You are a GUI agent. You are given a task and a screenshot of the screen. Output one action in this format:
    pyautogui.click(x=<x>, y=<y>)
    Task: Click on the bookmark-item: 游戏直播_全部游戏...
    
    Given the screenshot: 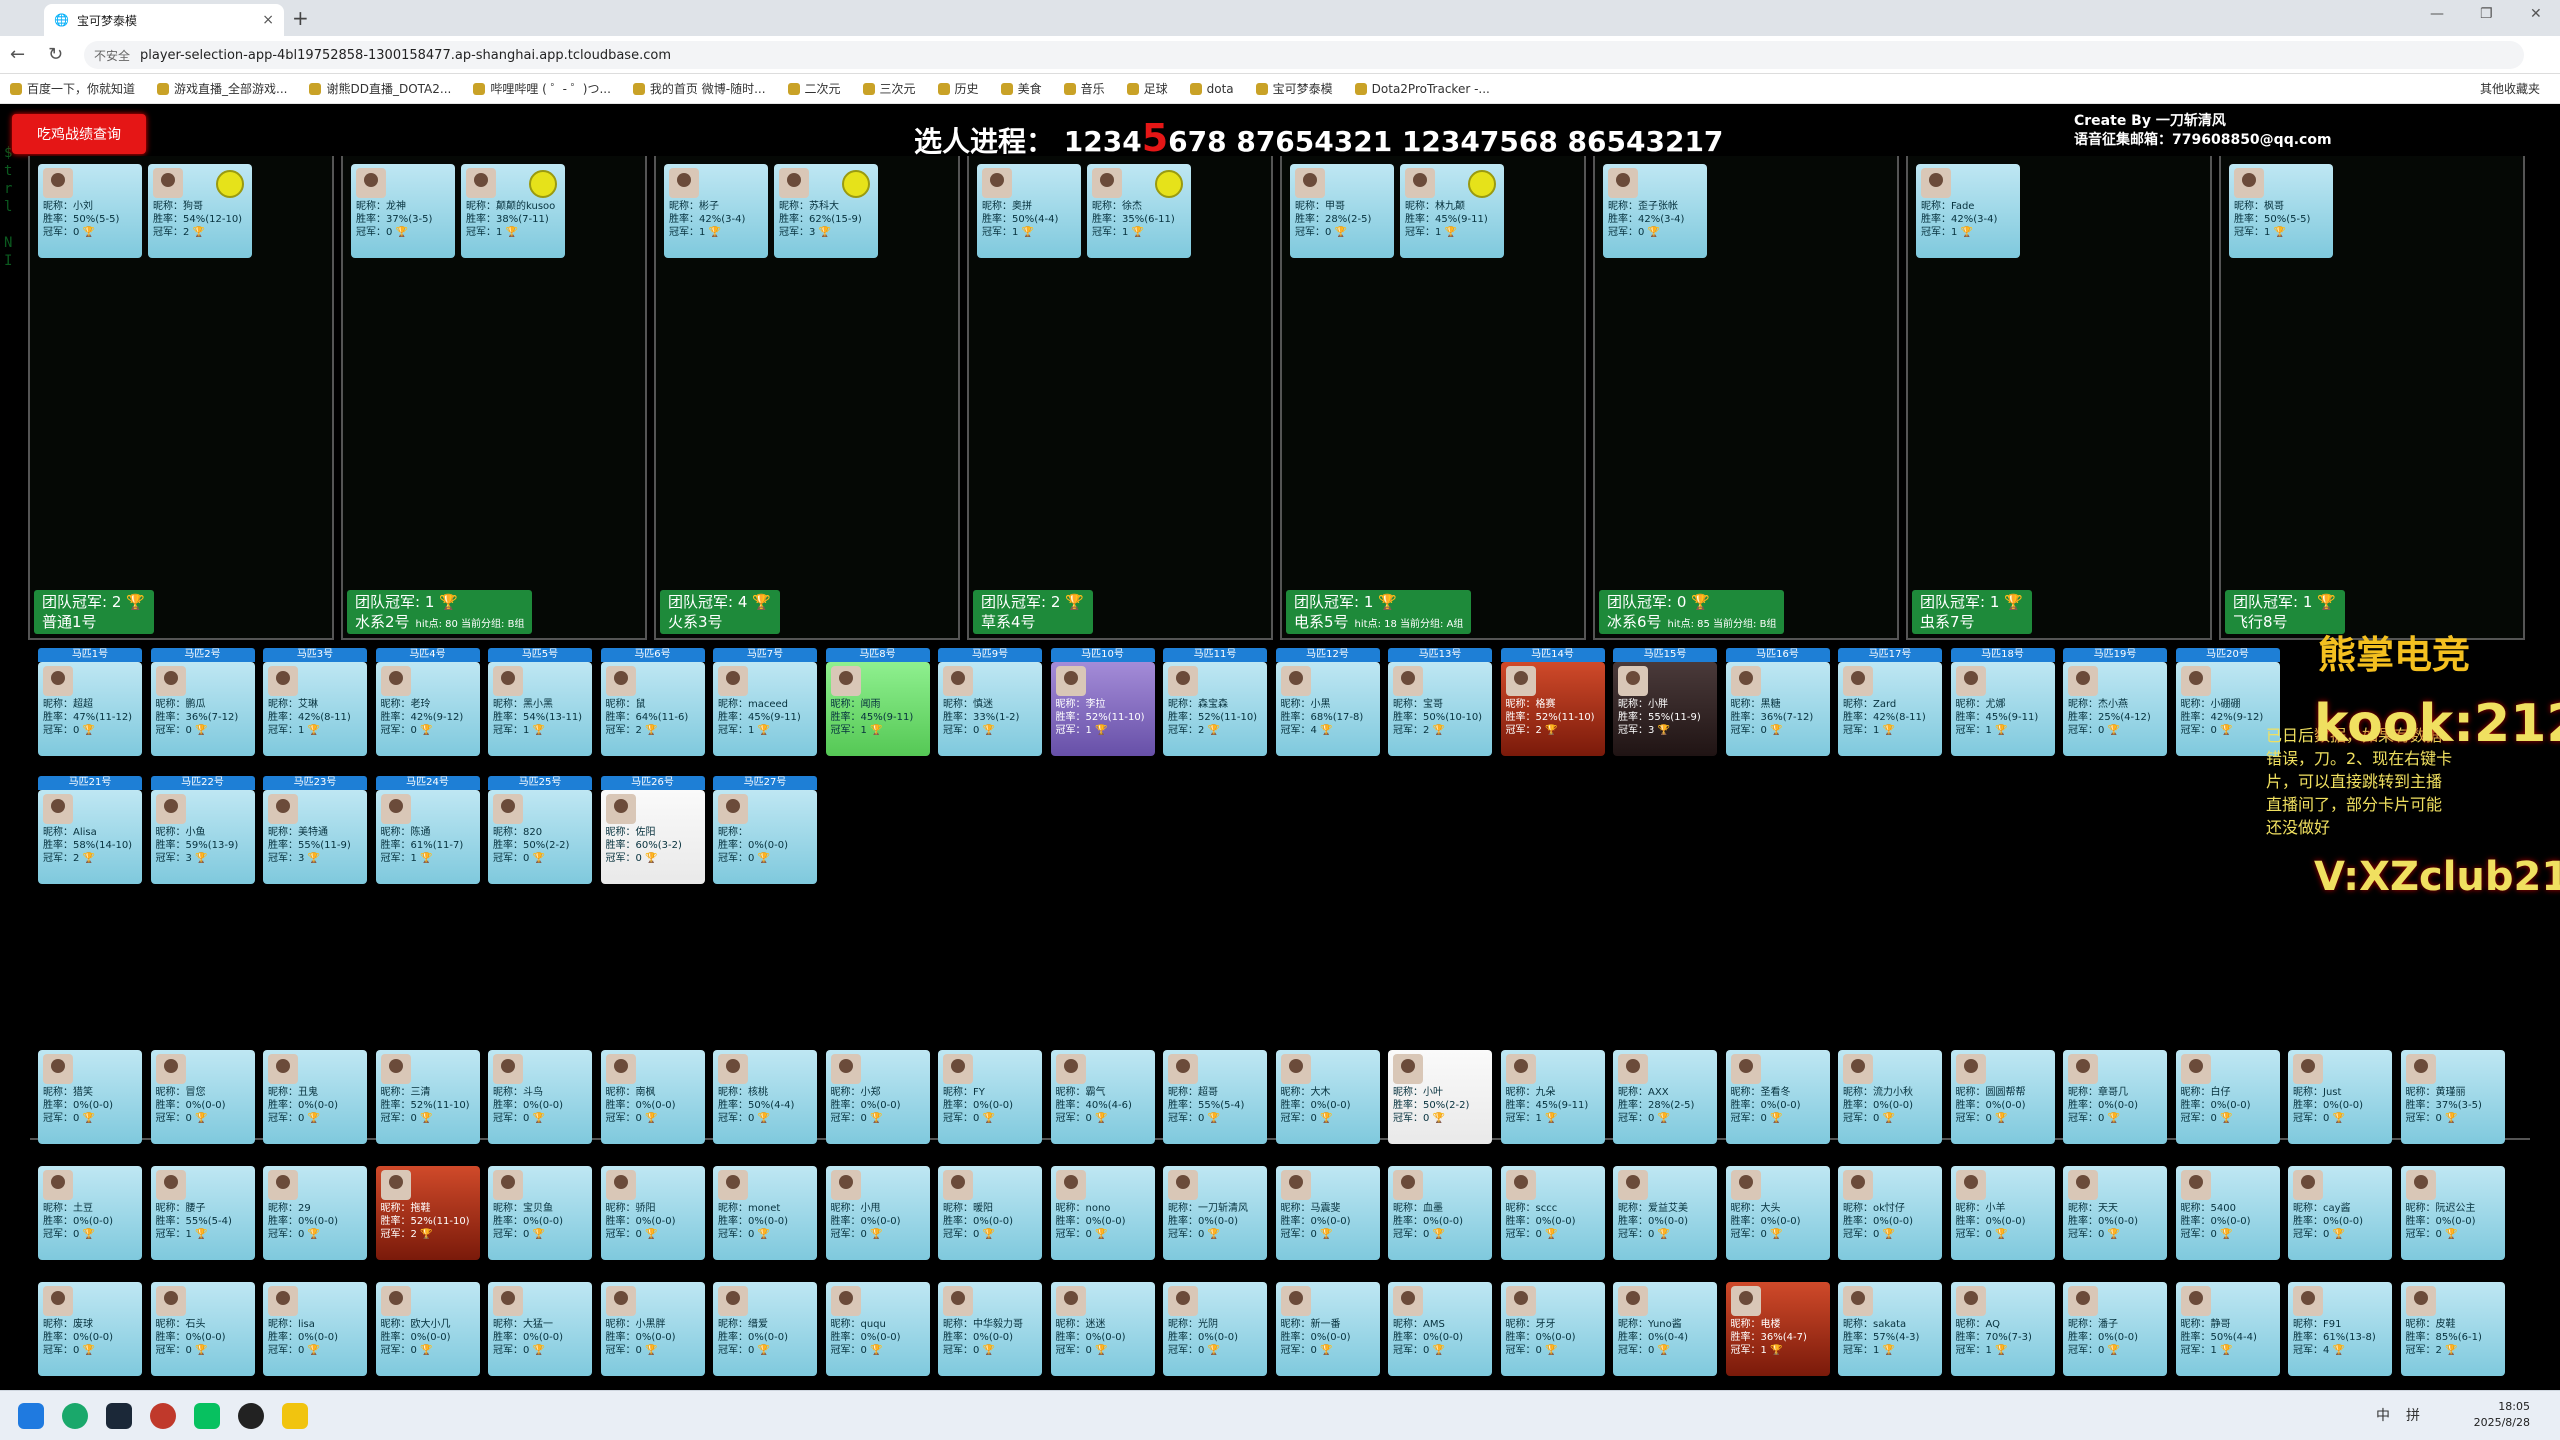 What is the action you would take?
    pyautogui.click(x=222, y=88)
    